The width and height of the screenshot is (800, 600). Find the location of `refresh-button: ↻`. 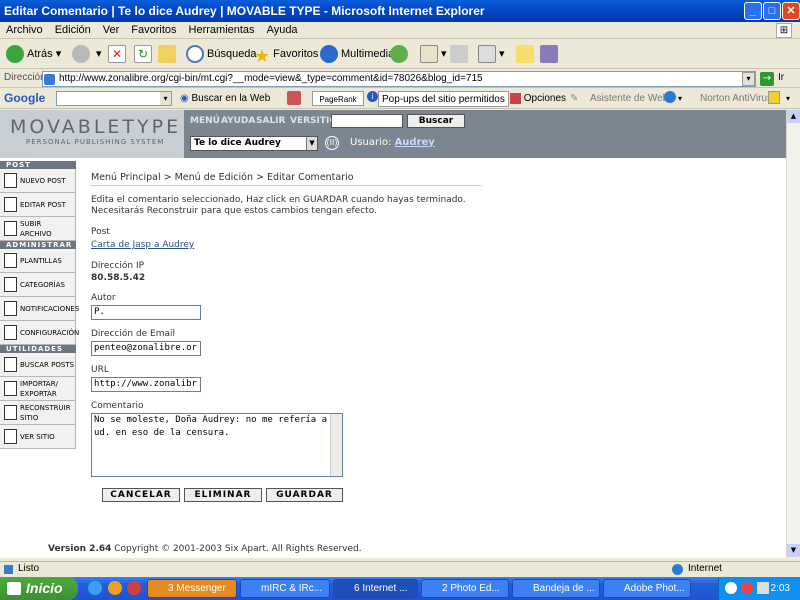

refresh-button: ↻ is located at coordinates (144, 54).